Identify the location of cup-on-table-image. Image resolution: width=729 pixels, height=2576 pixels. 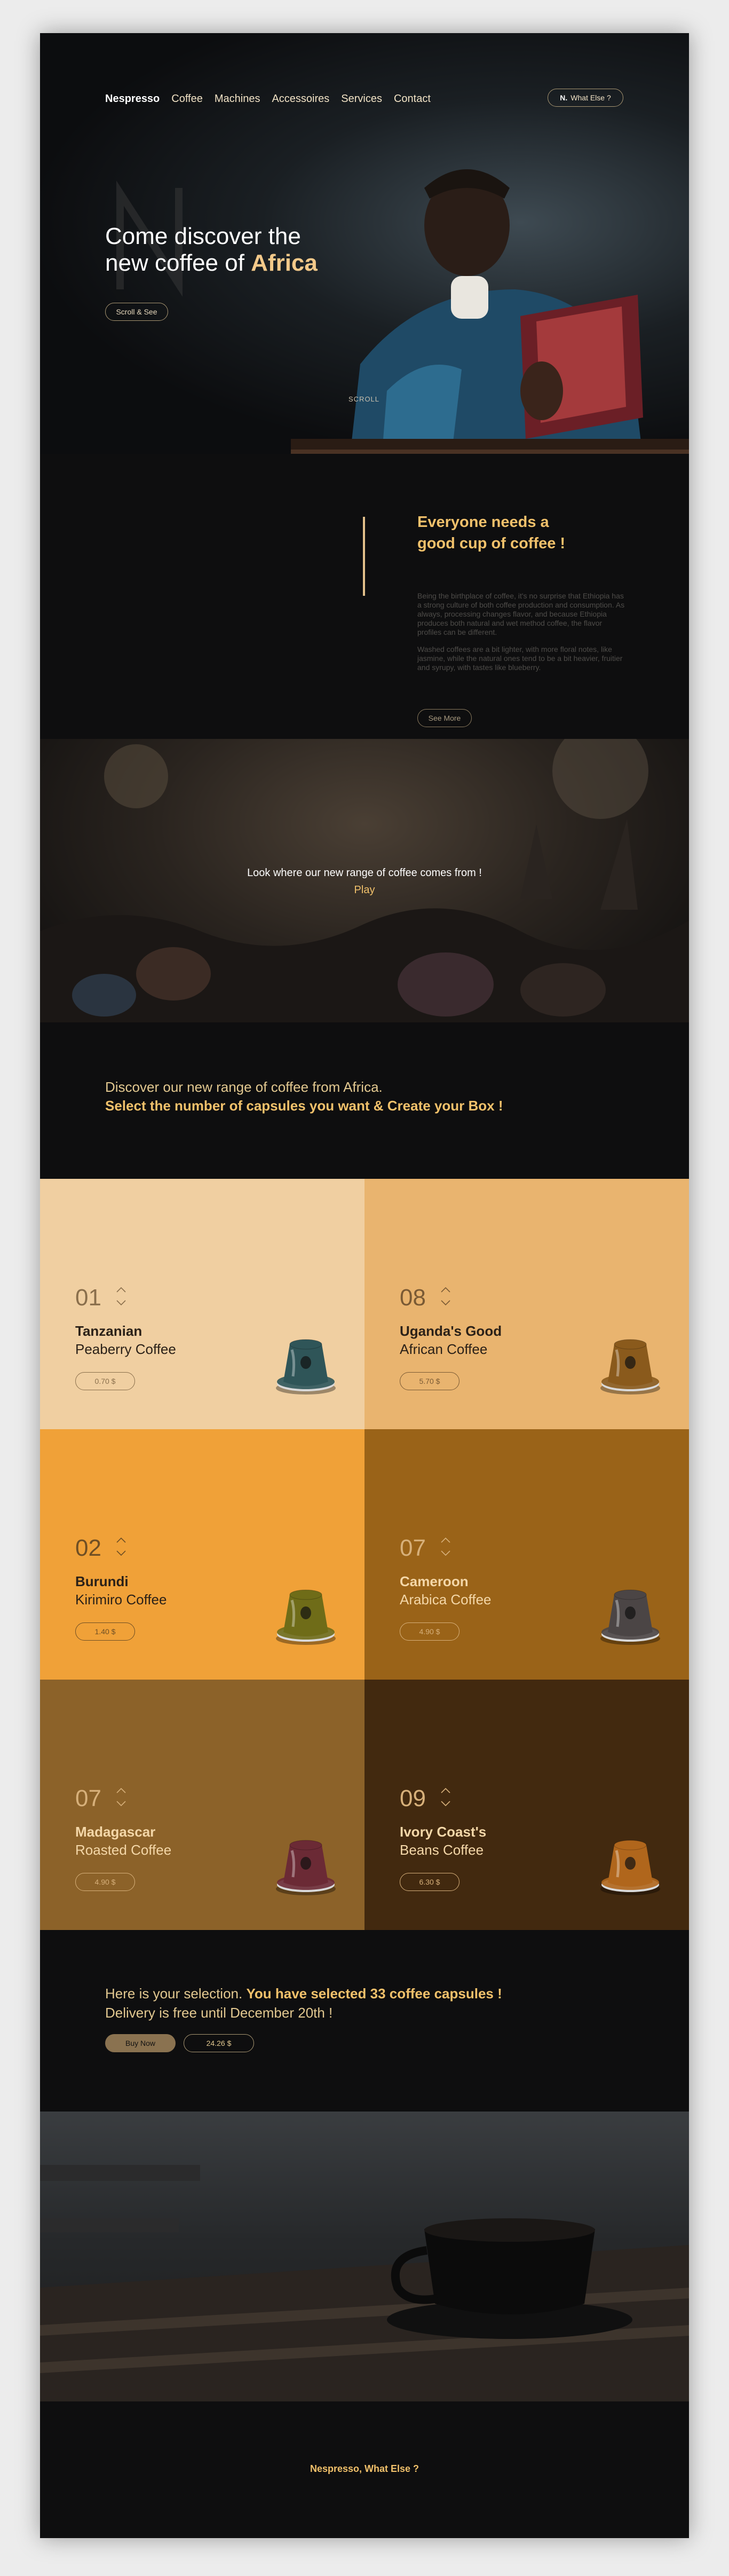
(364, 2283).